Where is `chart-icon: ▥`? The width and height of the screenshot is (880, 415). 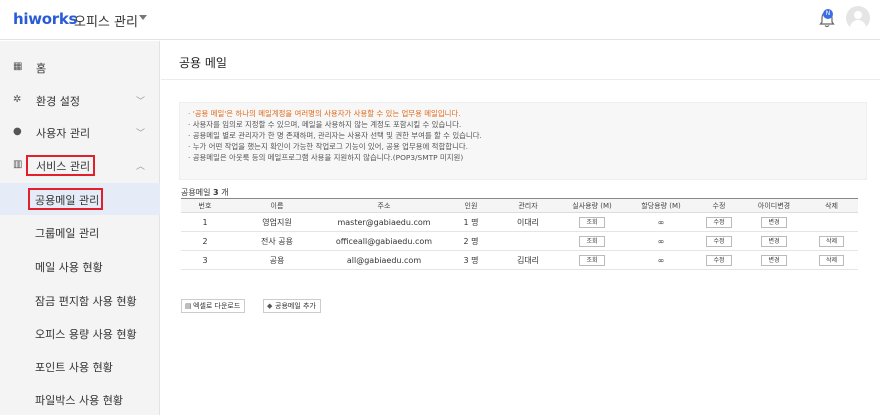
chart-icon: ▥ is located at coordinates (18, 164).